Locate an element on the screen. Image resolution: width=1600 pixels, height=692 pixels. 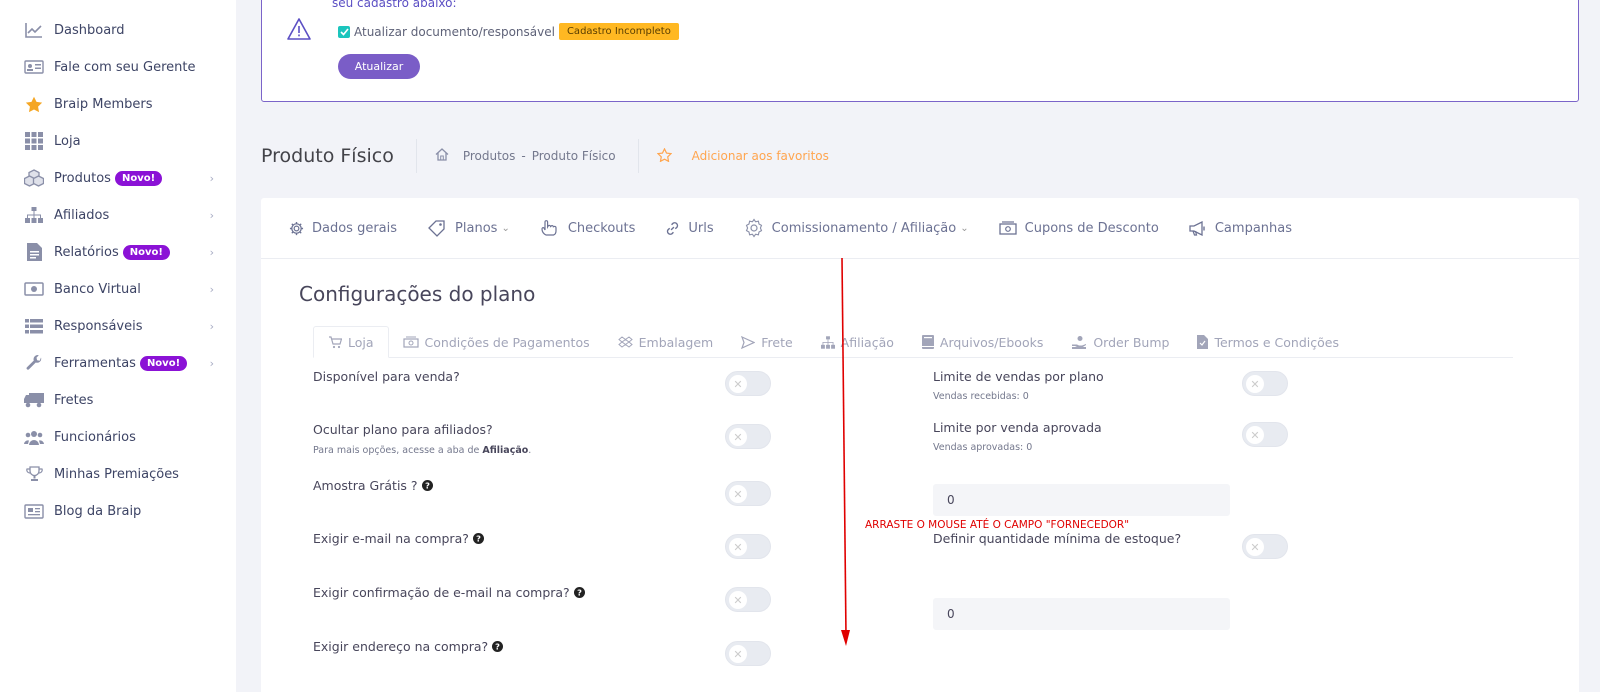
sidebar-item-responsaveis: Responsáveis › is located at coordinates (119, 326).